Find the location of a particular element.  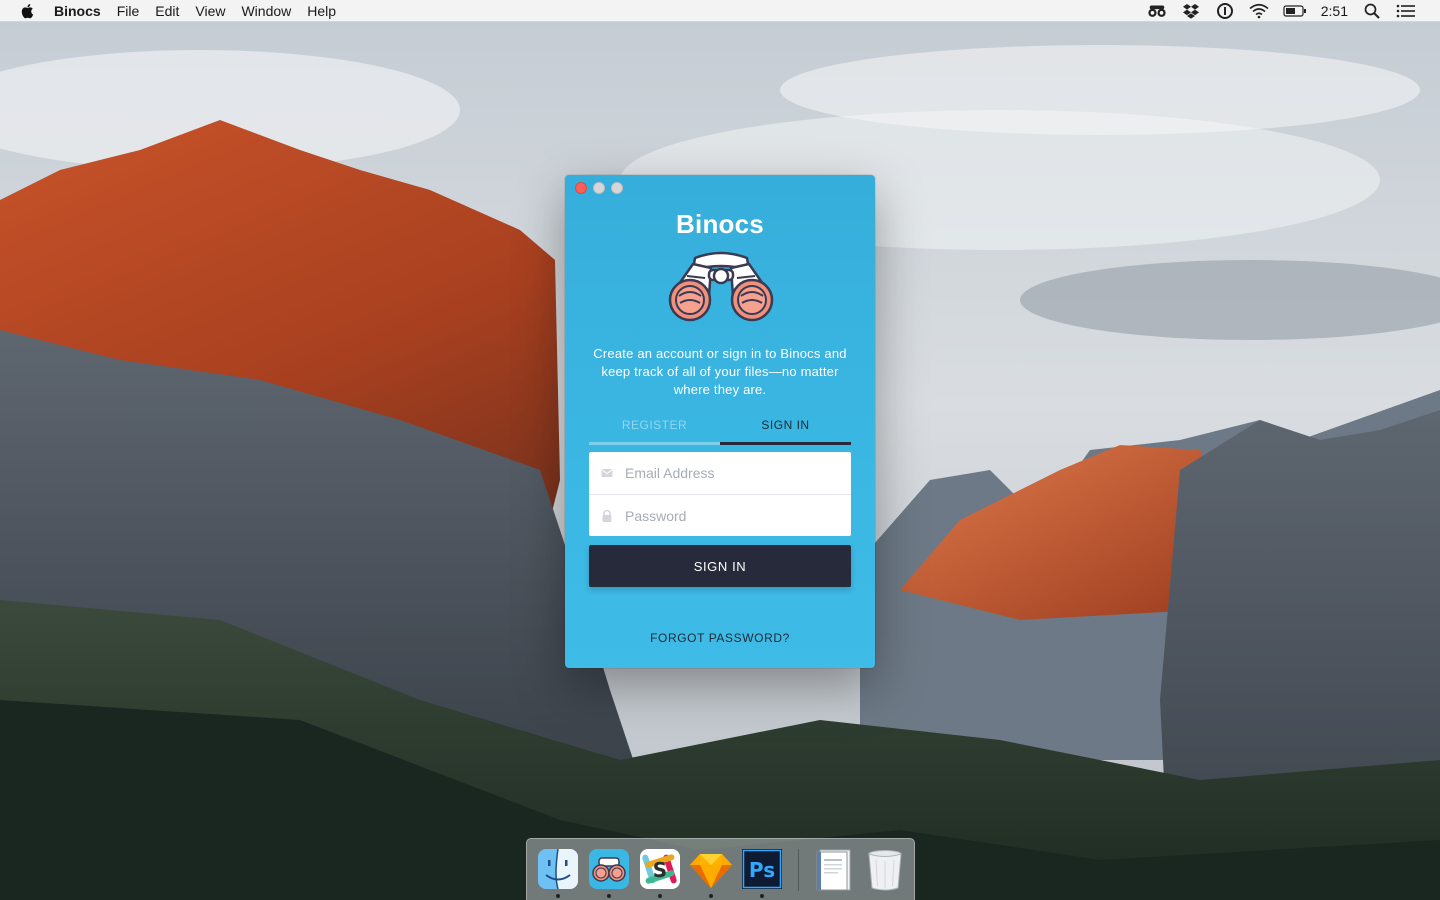

password-input is located at coordinates (730, 515).